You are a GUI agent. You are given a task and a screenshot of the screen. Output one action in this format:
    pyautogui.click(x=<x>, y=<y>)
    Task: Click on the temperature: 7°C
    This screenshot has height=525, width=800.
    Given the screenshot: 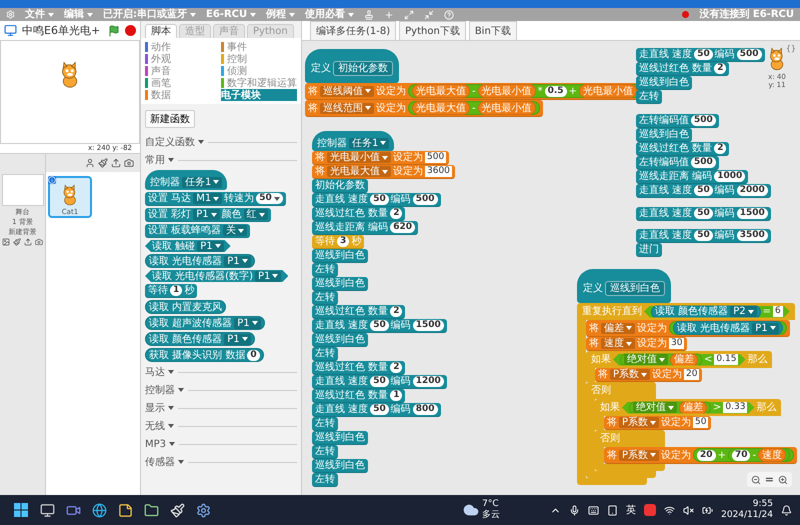 What is the action you would take?
    pyautogui.click(x=490, y=504)
    